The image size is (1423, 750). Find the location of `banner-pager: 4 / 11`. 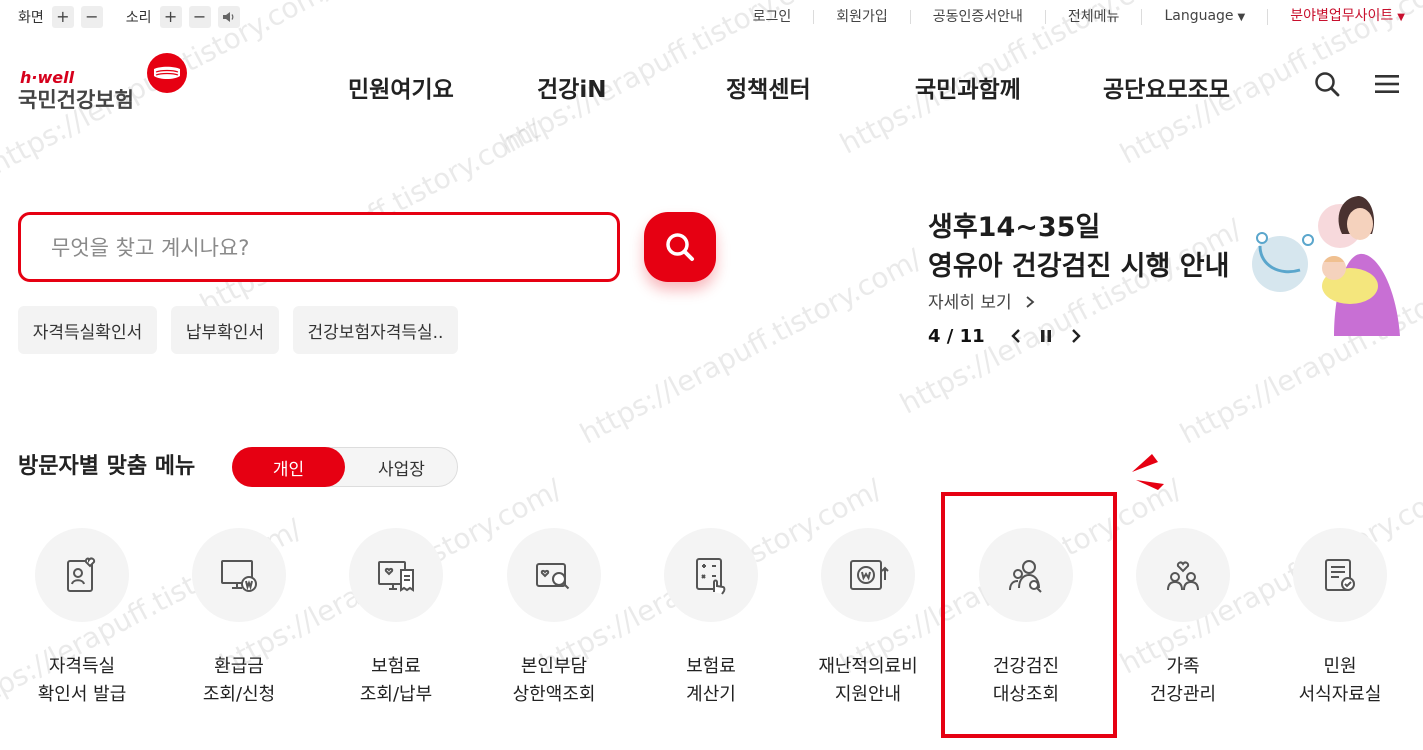

banner-pager: 4 / 11 is located at coordinates (1008, 336).